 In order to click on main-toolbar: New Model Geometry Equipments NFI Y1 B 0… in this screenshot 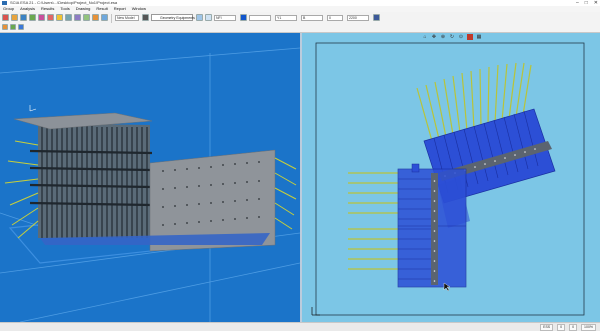, I will do `click(300, 18)`.